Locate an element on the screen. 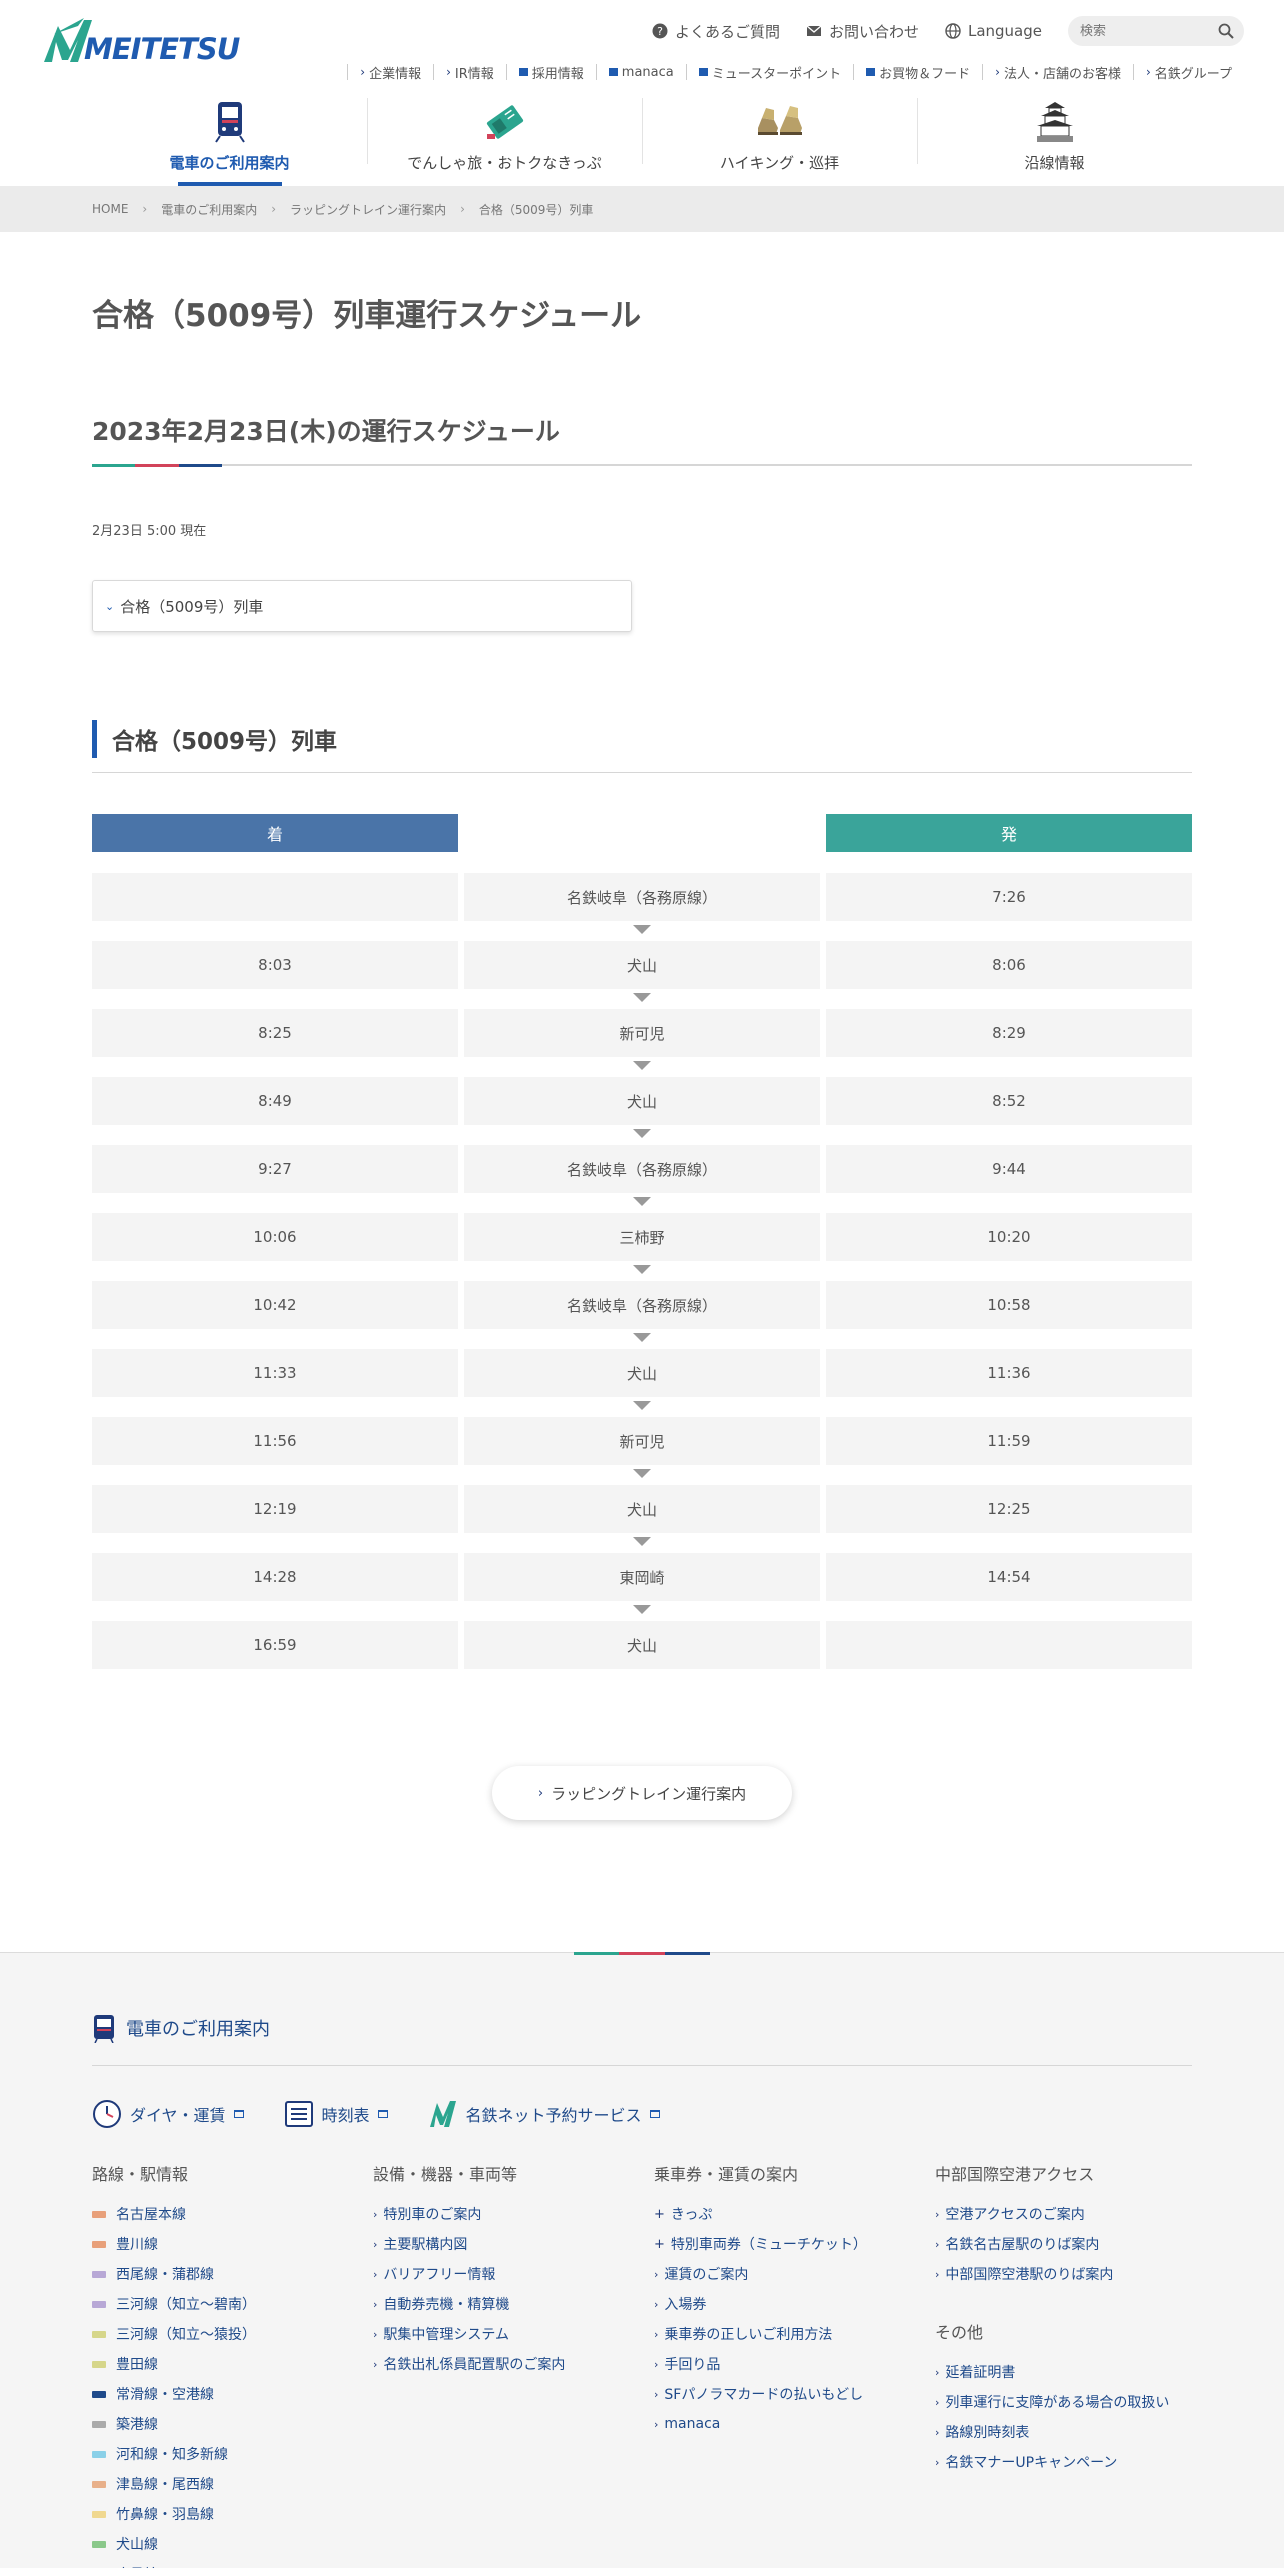 Image resolution: width=1284 pixels, height=2568 pixels. breadcrumb-wrapping-train: ラッピングトレイン運行案内 is located at coordinates (368, 209).